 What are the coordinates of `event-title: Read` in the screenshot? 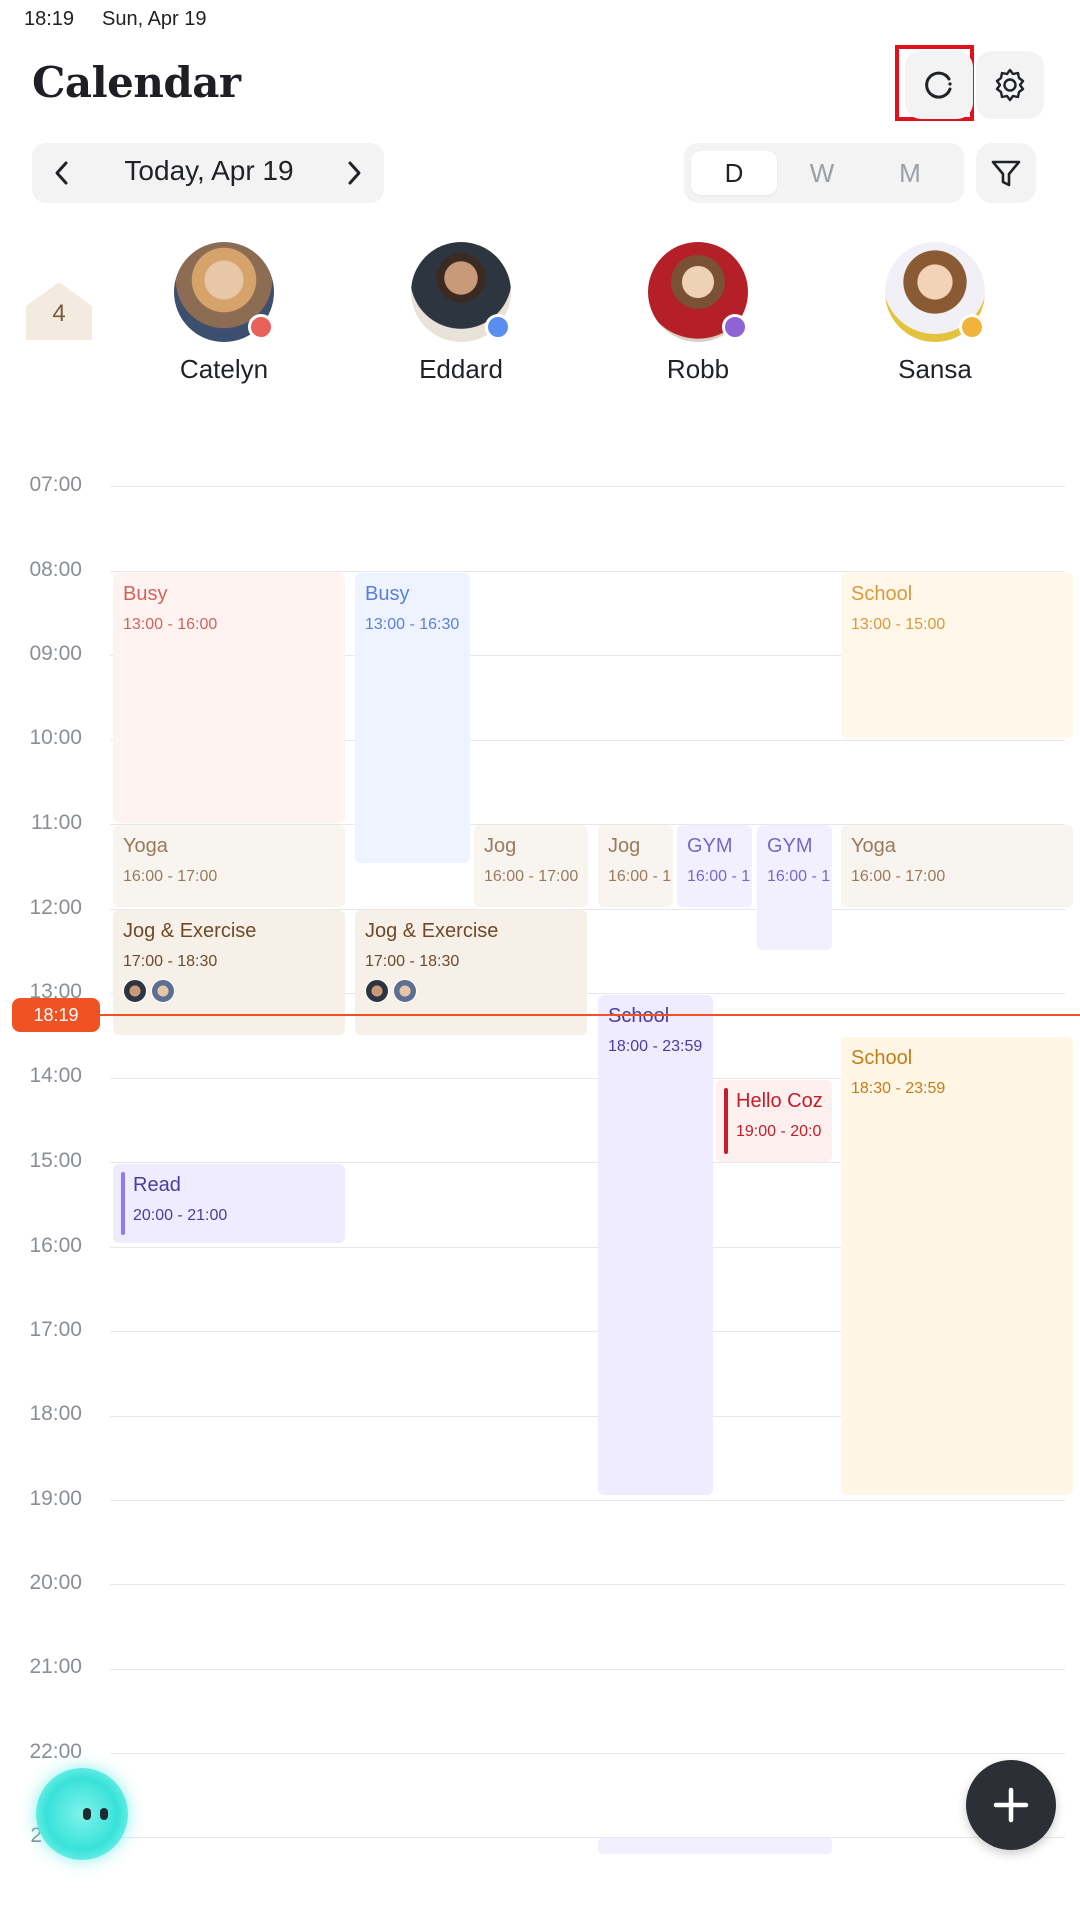 It's located at (157, 1185).